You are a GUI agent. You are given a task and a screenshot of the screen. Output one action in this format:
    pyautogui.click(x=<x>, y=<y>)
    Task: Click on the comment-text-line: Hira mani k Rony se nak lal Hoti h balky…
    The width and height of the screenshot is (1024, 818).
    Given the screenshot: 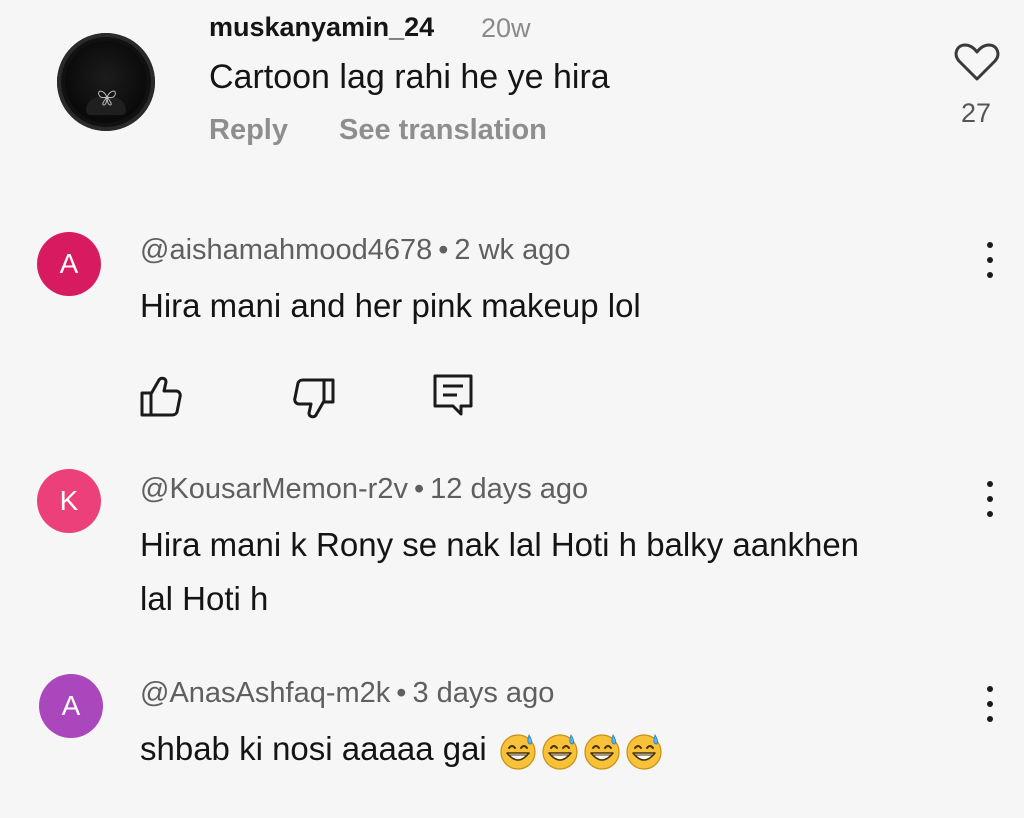 What is the action you would take?
    pyautogui.click(x=500, y=544)
    